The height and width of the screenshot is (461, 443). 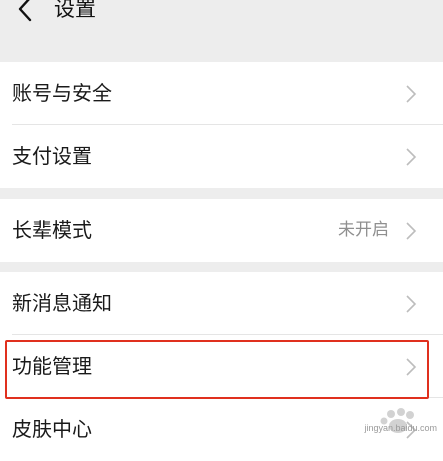 What do you see at coordinates (221, 156) in the screenshot?
I see `settings-item-payment: 支付设置` at bounding box center [221, 156].